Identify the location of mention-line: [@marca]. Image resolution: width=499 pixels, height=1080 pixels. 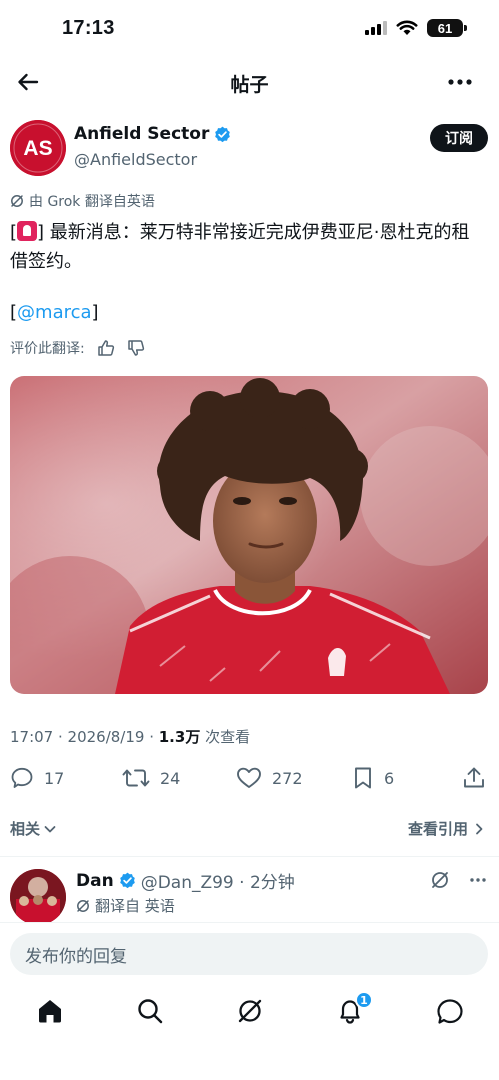
(54, 312).